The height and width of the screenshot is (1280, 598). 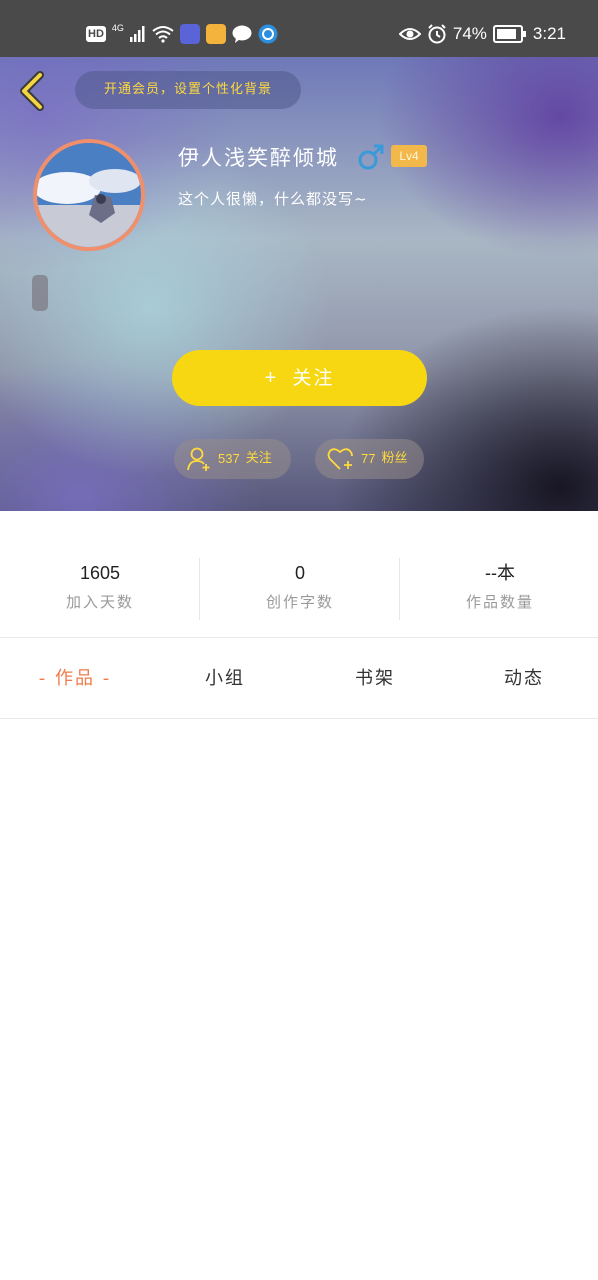 I want to click on avatar, so click(x=89, y=195).